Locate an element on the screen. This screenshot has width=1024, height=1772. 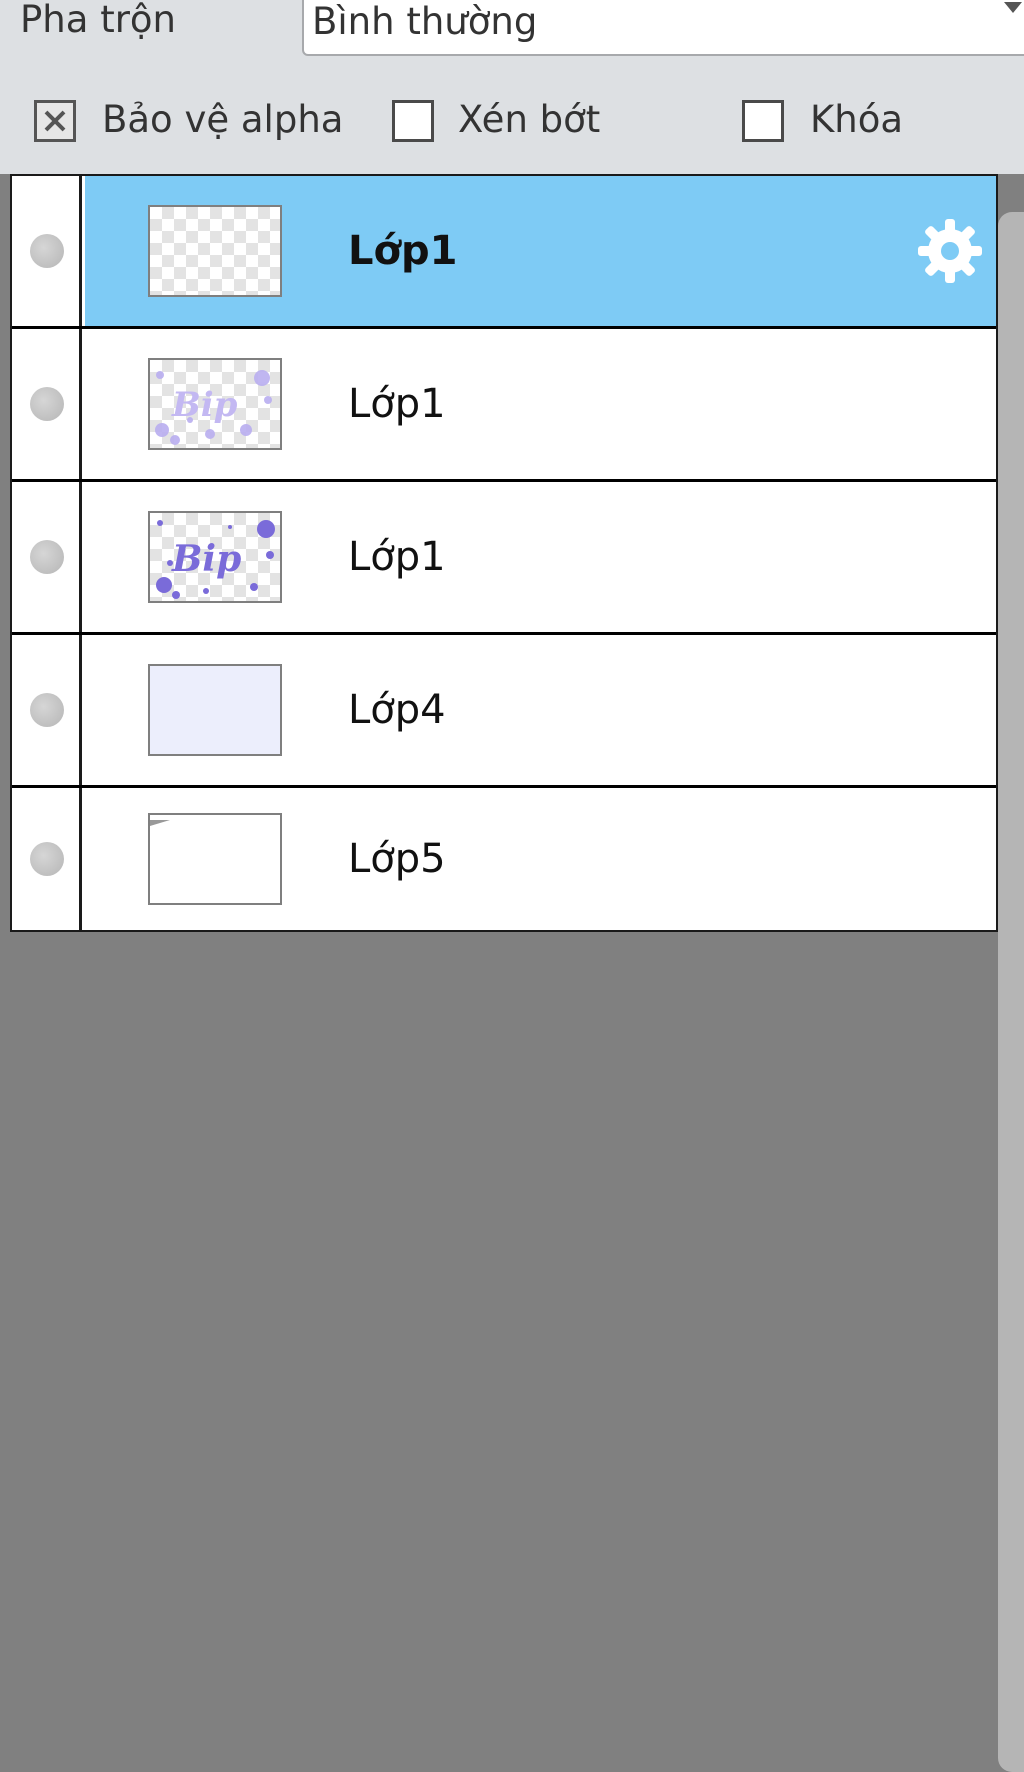
chevron-down-icon is located at coordinates (1013, 7).